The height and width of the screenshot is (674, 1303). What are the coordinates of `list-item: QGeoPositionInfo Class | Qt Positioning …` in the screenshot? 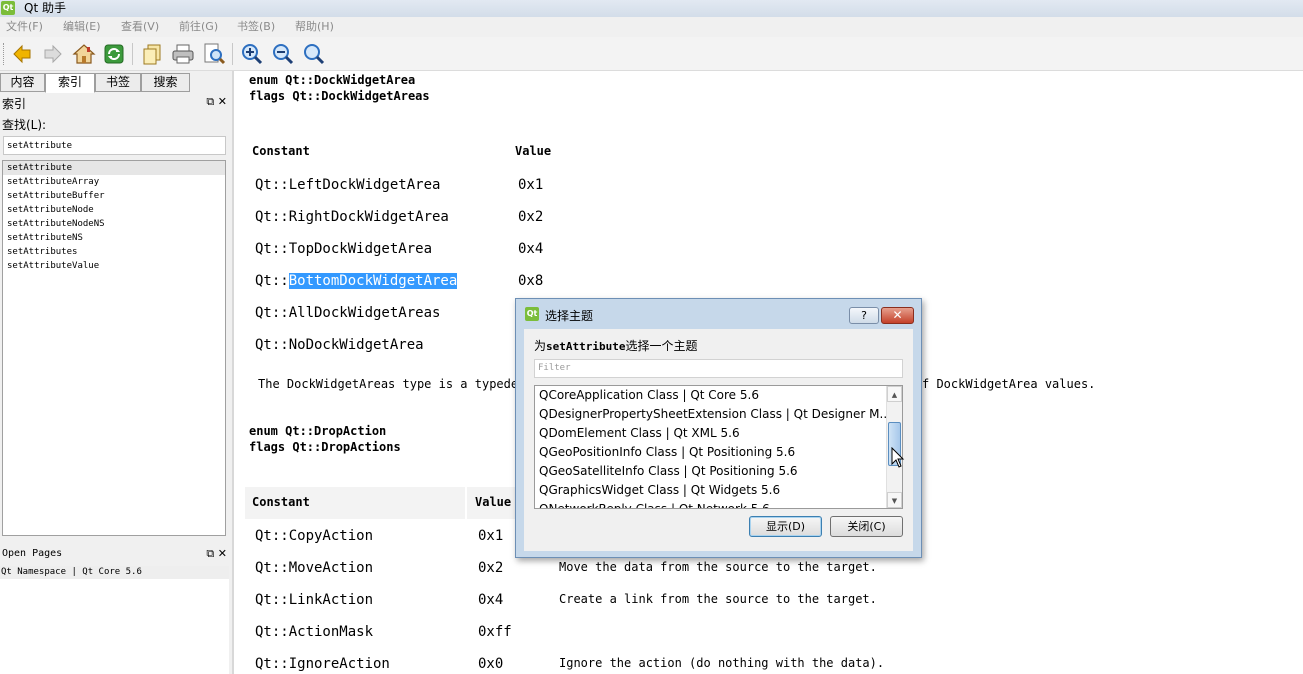 It's located at (718, 452).